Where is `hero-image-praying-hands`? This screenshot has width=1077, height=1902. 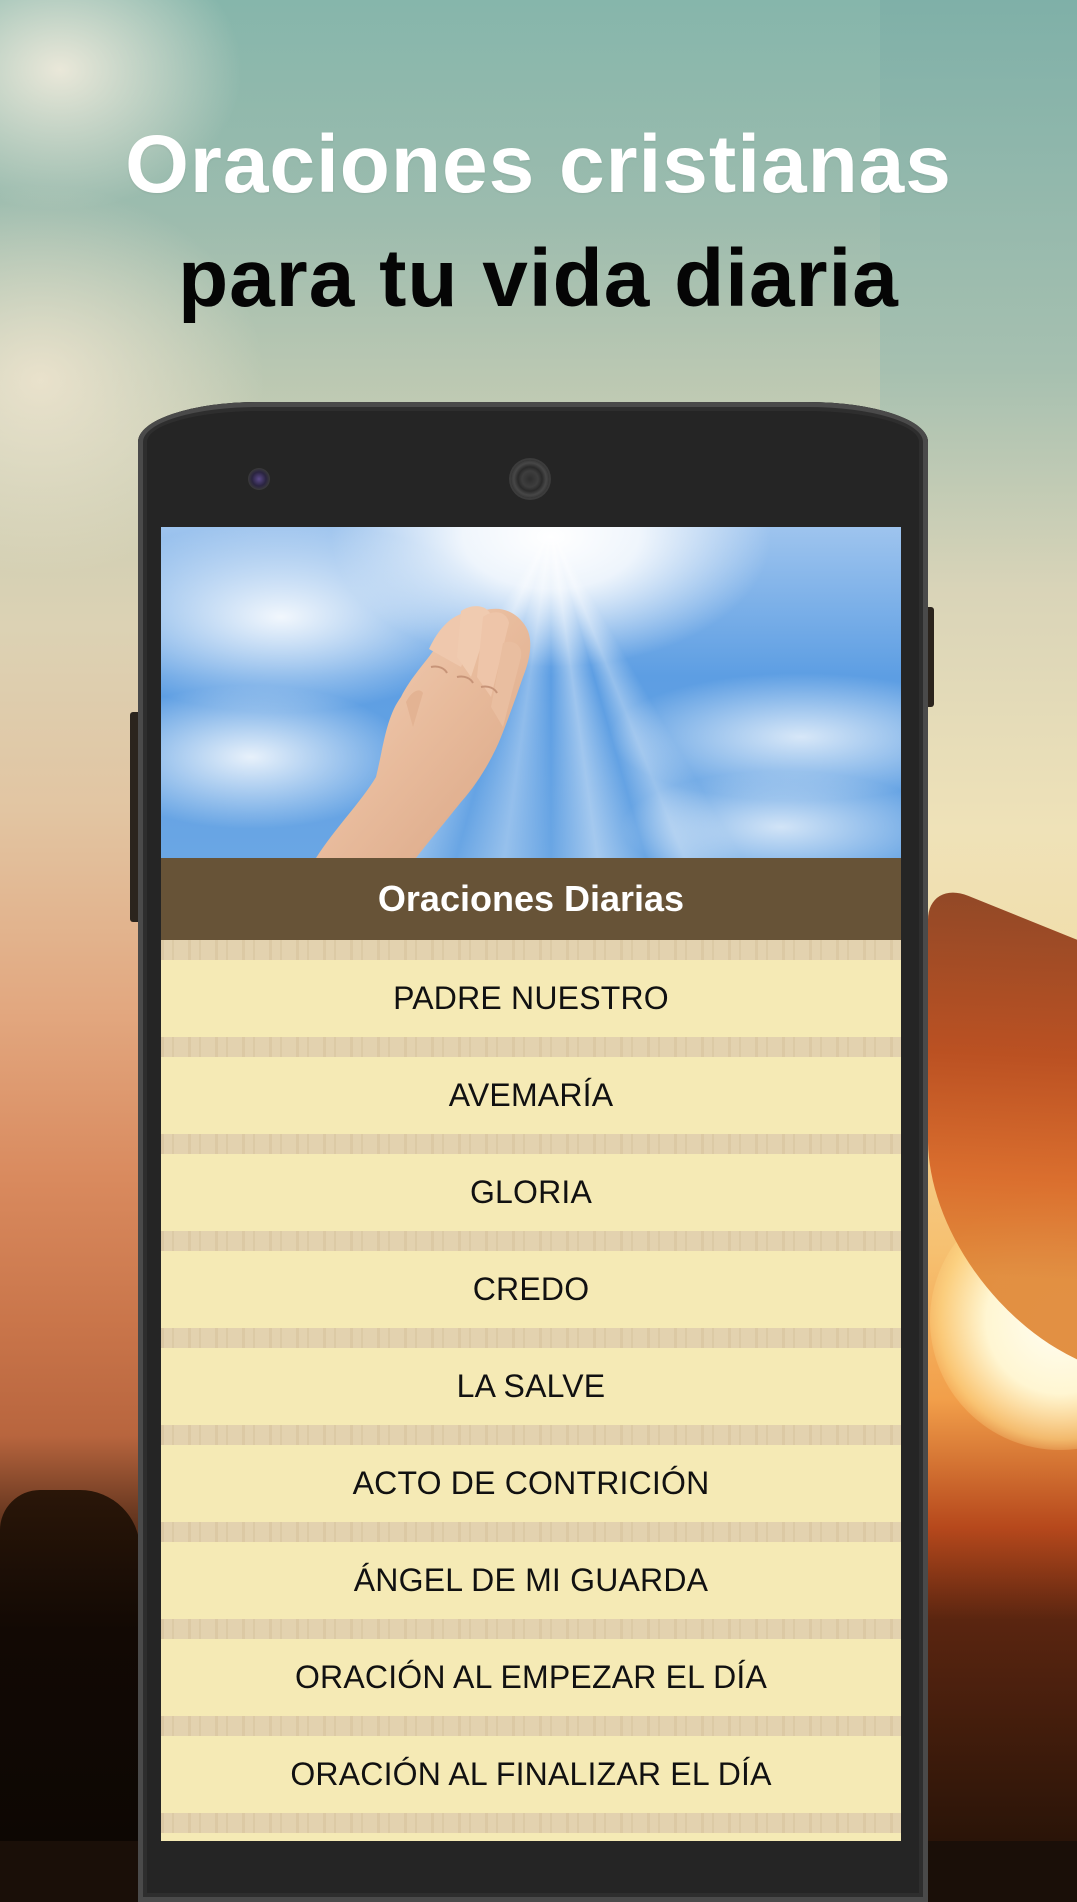 hero-image-praying-hands is located at coordinates (531, 692).